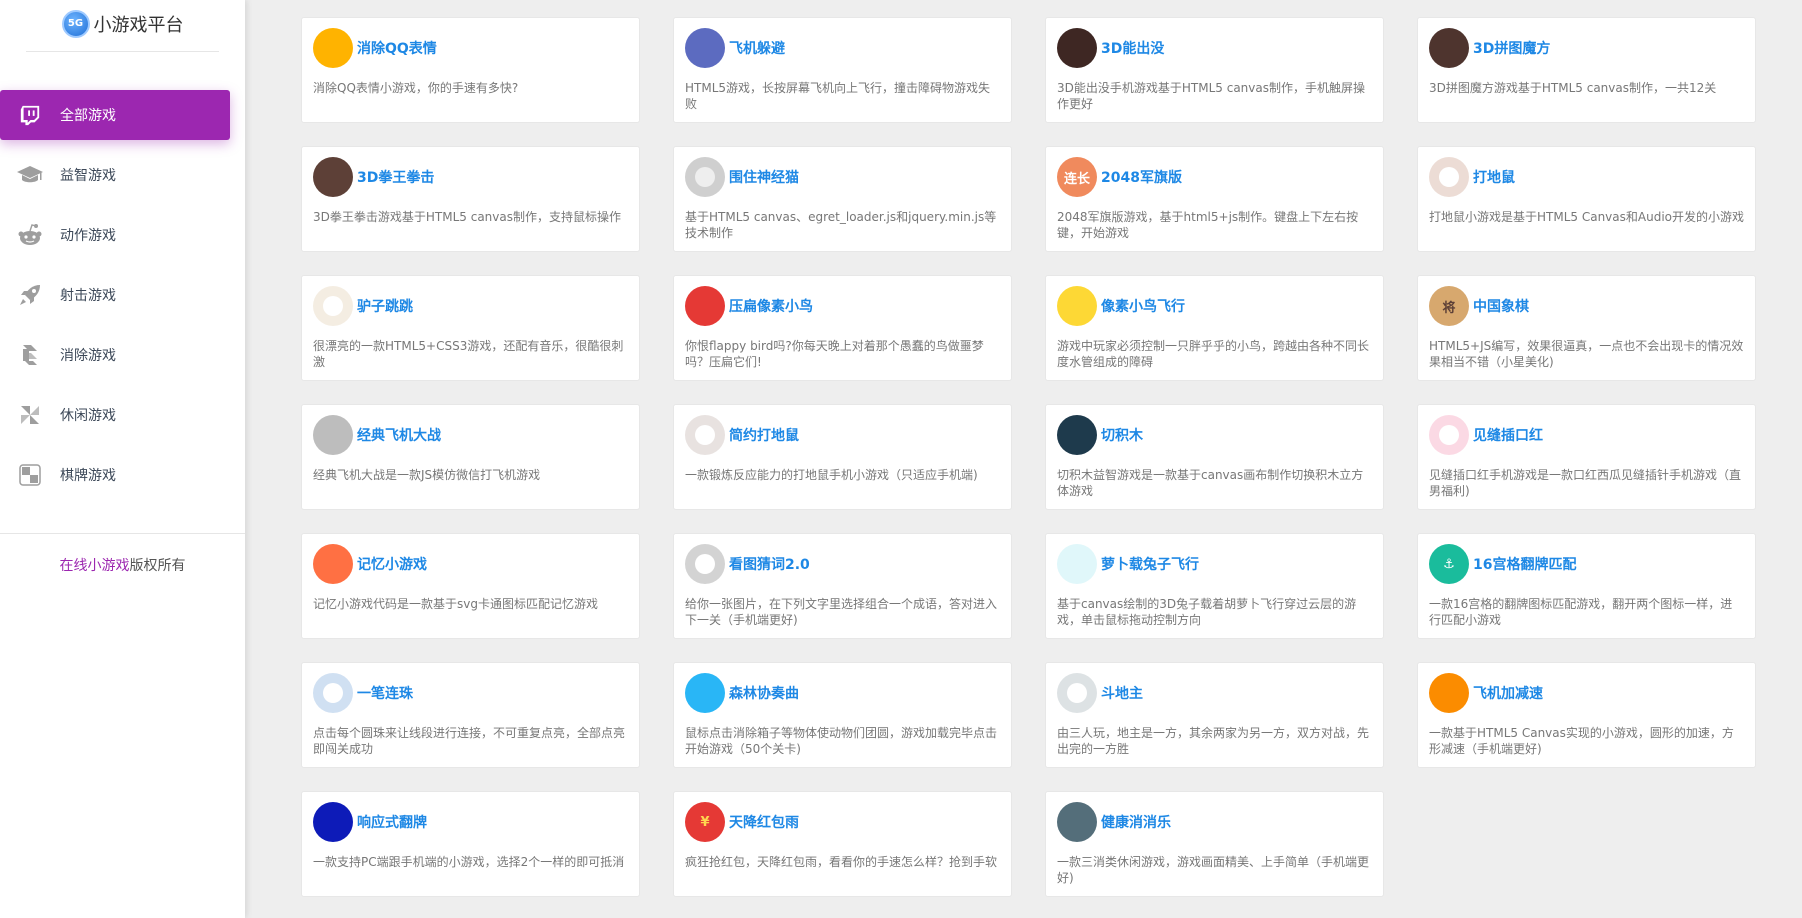  I want to click on game-title-link: 健康消消乐, so click(1136, 822).